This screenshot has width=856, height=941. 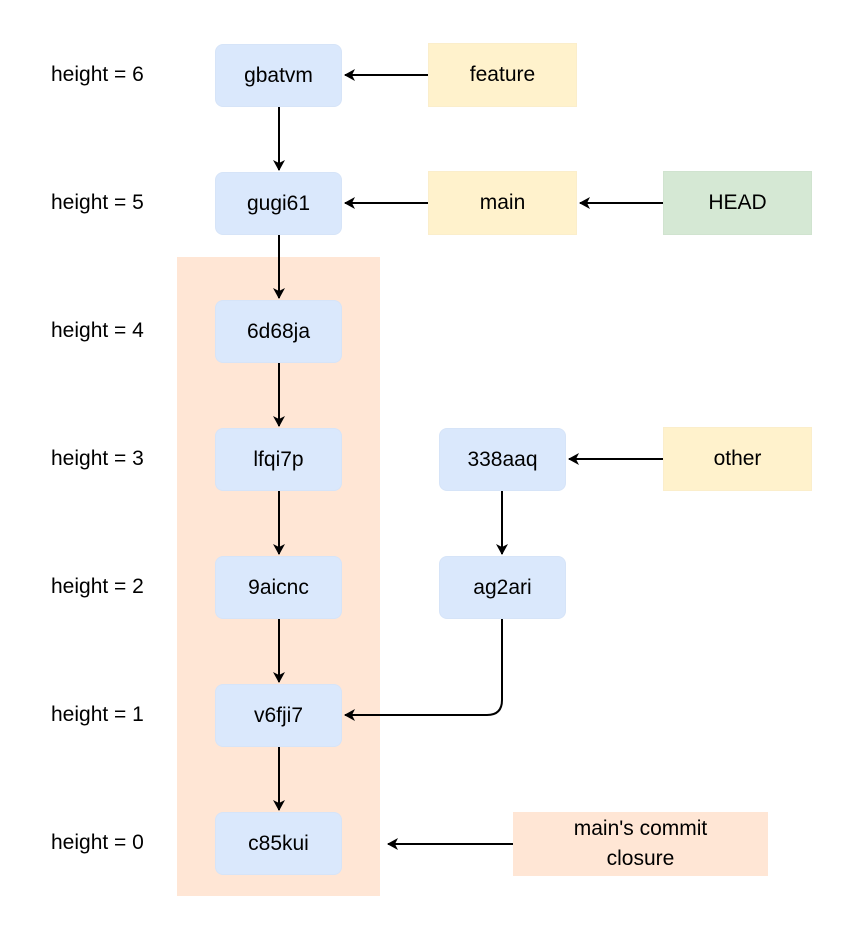 I want to click on ref-feature: feature, so click(x=502, y=75).